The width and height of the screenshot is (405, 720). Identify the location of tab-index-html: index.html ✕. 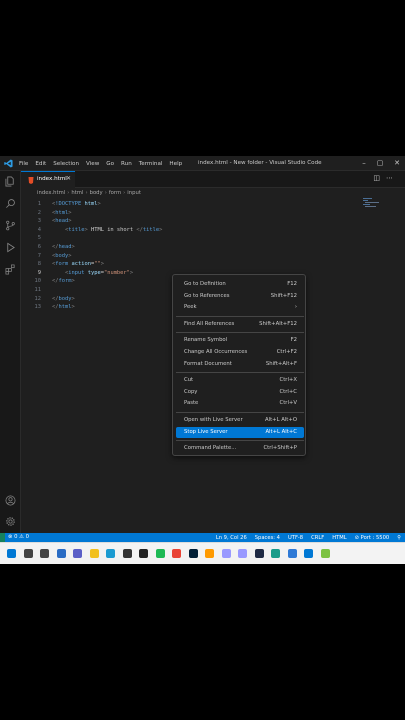
(48, 179).